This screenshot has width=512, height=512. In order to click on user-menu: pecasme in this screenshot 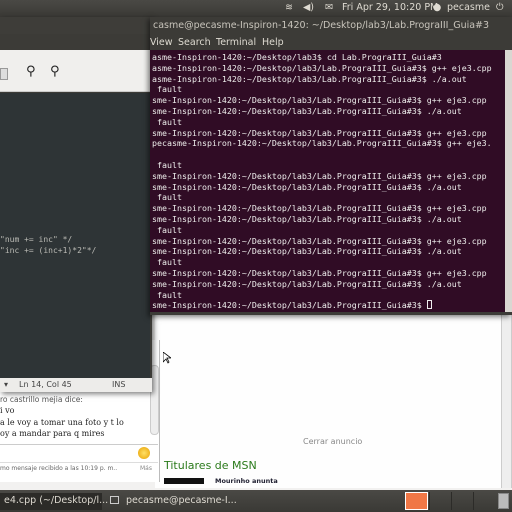, I will do `click(468, 7)`.